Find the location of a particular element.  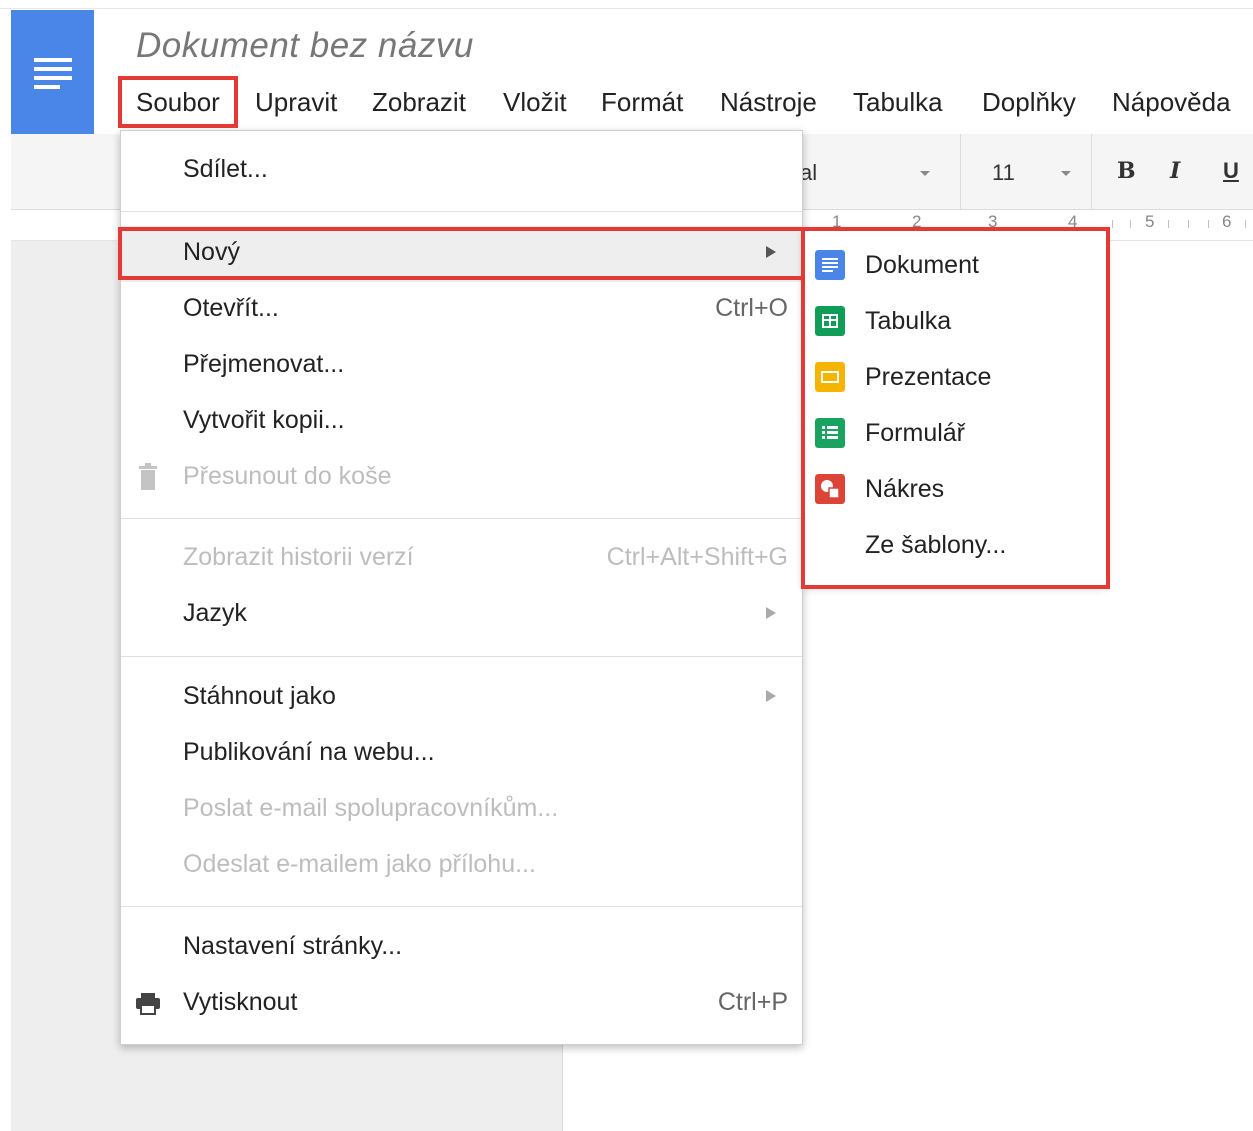

menu-item-label: Vytisknout is located at coordinates (240, 1002).